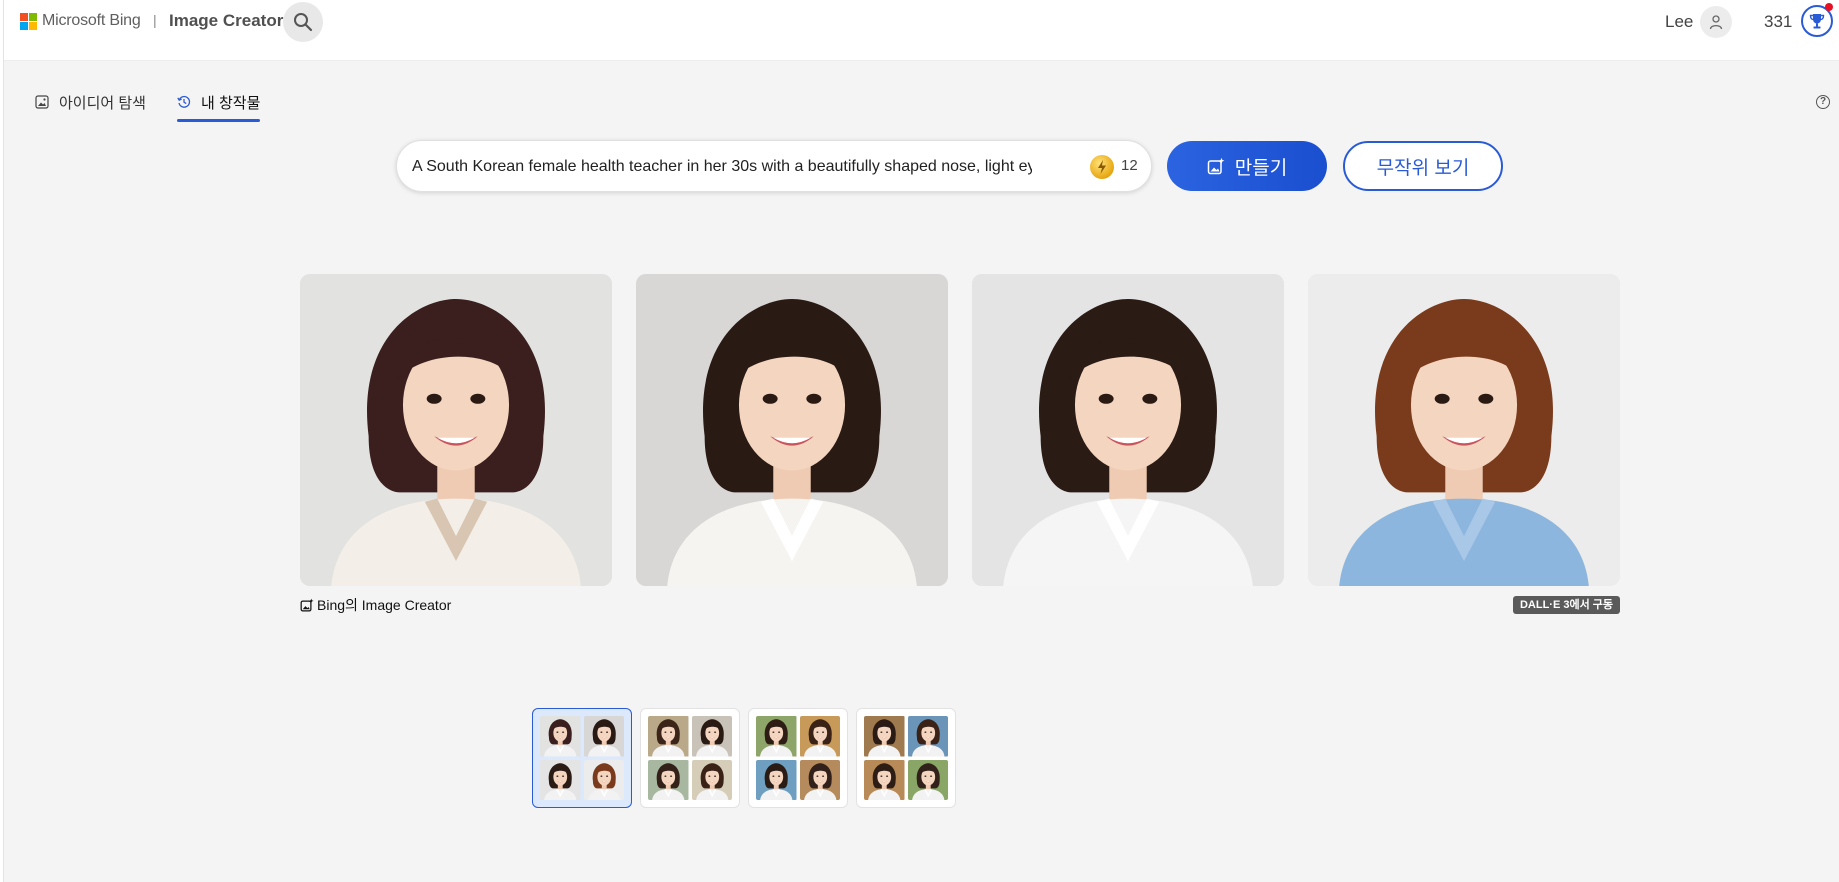 This screenshot has height=882, width=1839. I want to click on boost-coin-icon, so click(1102, 167).